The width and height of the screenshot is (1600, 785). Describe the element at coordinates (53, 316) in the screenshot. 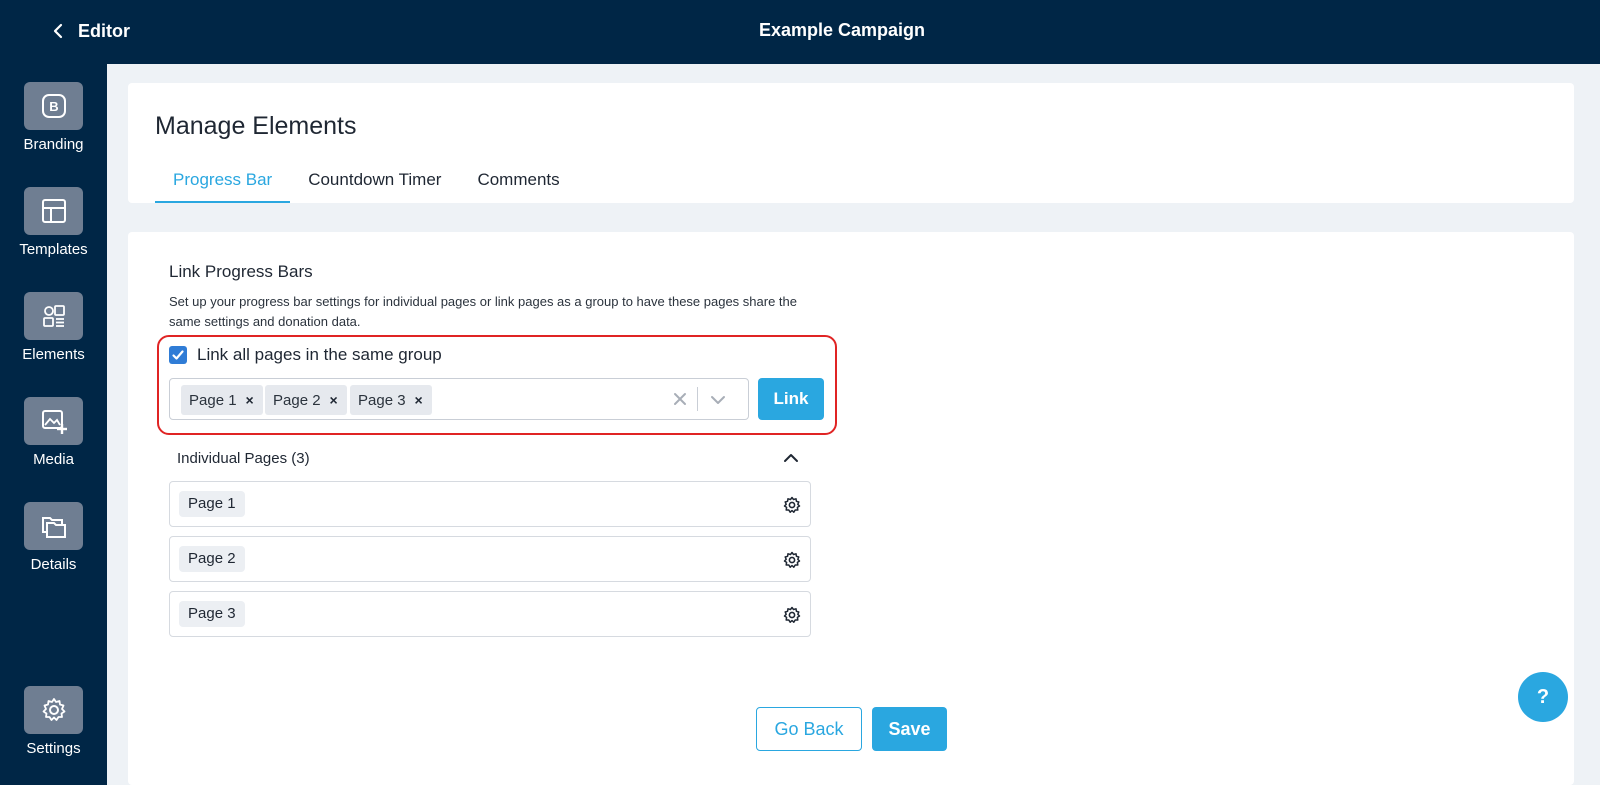

I see `elements-icon` at that location.